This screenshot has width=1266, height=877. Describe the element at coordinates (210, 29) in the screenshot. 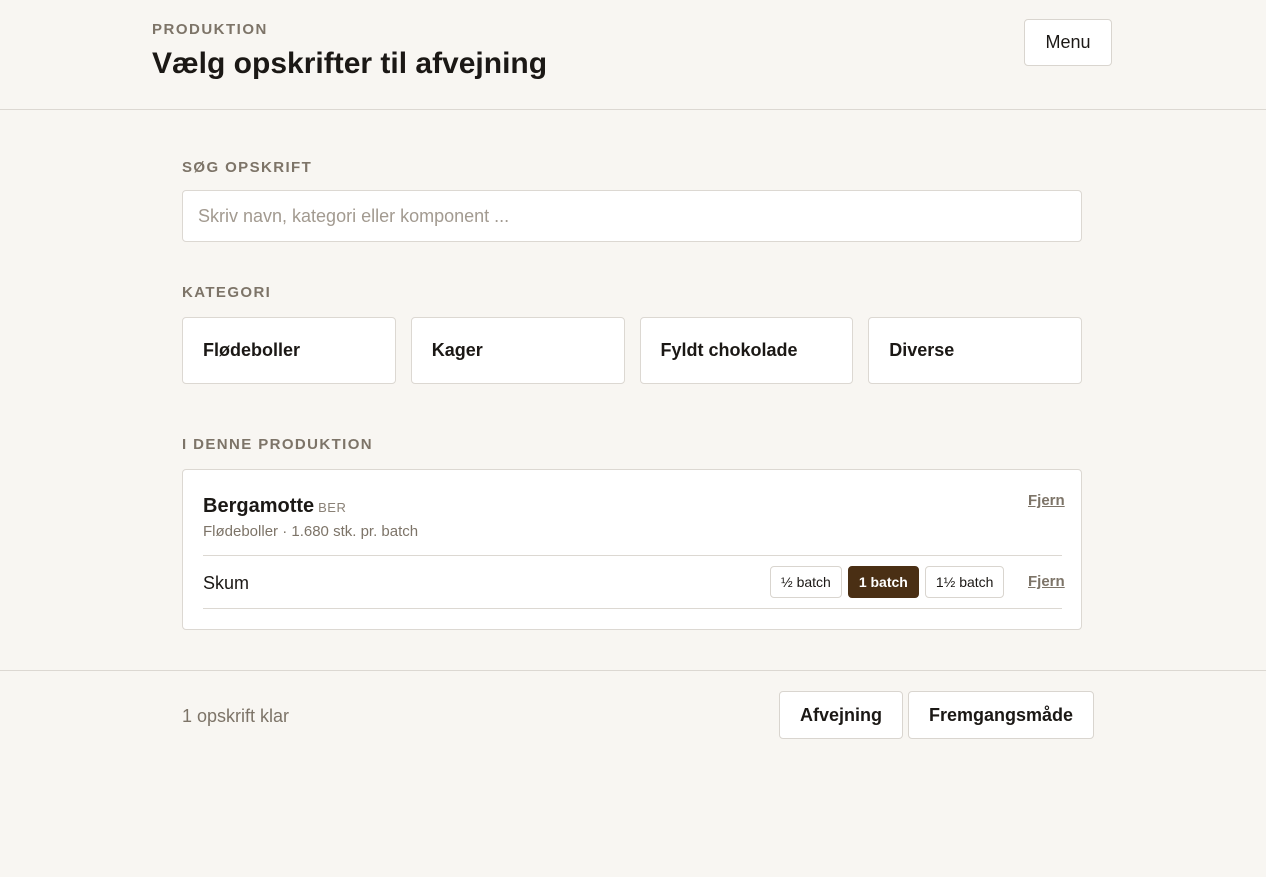

I see `page-eyebrow: PRODUKTION` at that location.